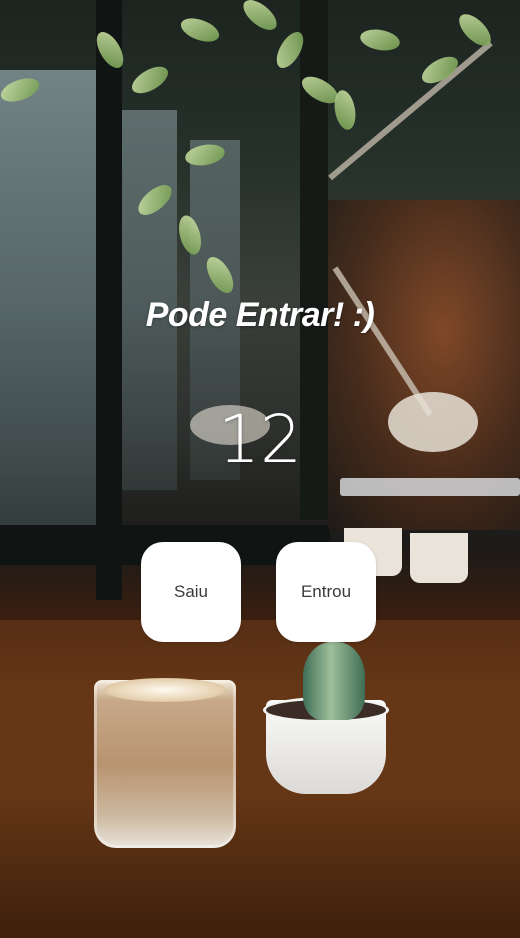  What do you see at coordinates (260, 315) in the screenshot?
I see `page-title: Pode Entrar! :)` at bounding box center [260, 315].